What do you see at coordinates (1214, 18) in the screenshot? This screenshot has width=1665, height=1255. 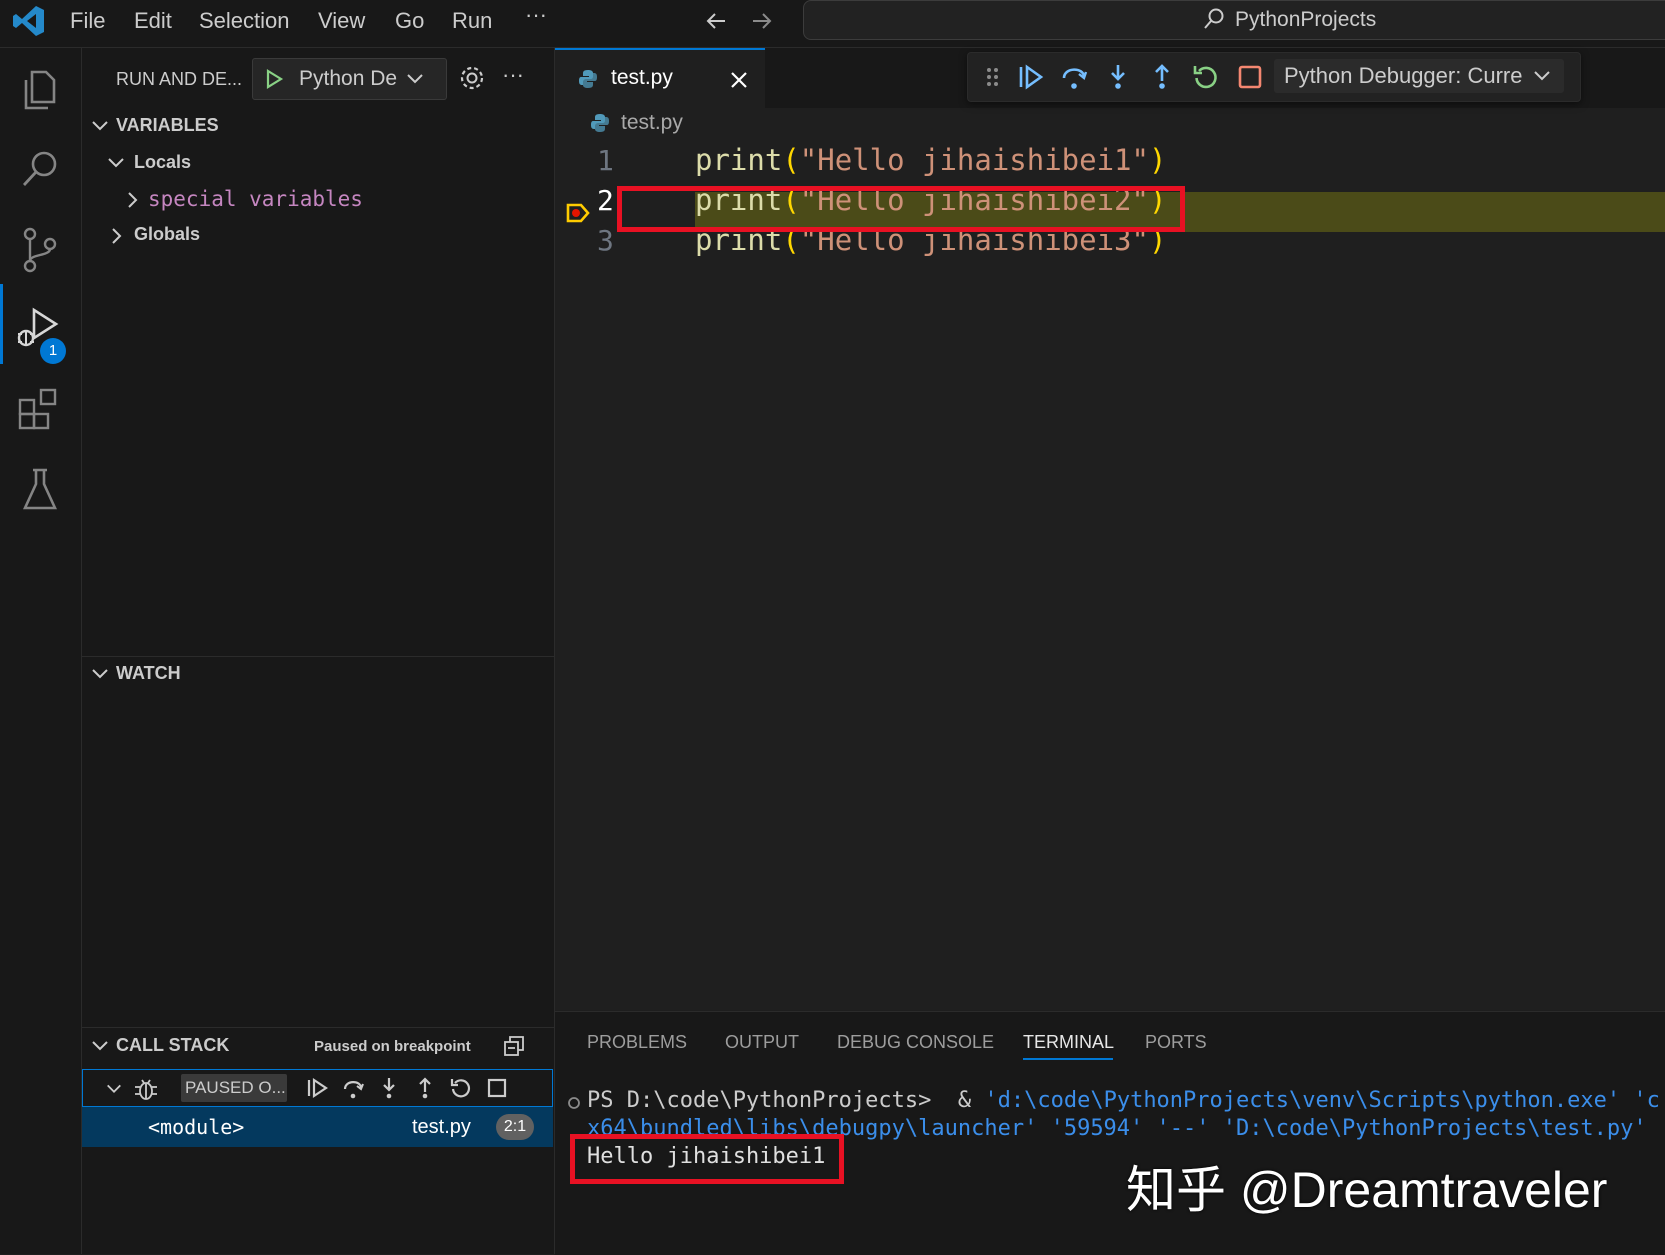 I see `search-icon` at bounding box center [1214, 18].